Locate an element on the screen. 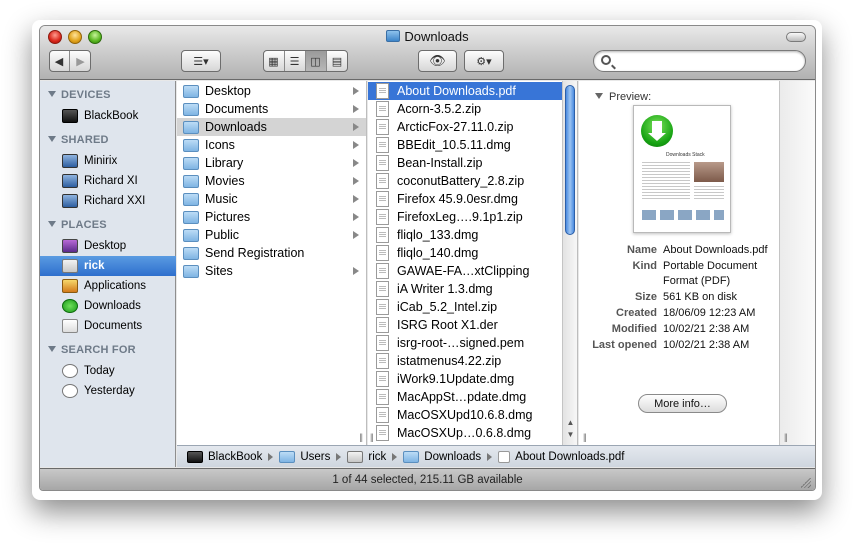 The height and width of the screenshot is (546, 855). path-segment: rick is located at coordinates (366, 456).